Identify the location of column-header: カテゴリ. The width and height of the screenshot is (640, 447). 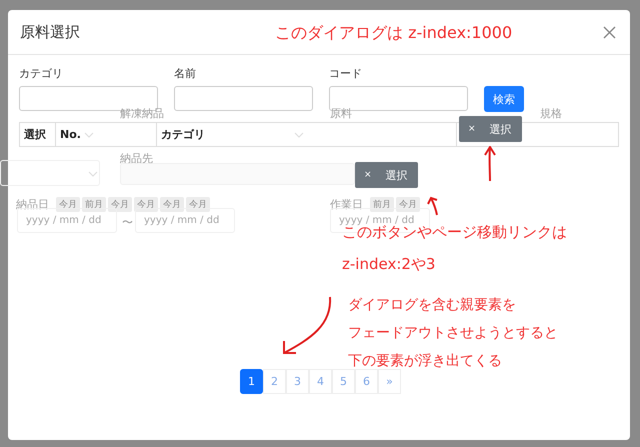
(307, 134).